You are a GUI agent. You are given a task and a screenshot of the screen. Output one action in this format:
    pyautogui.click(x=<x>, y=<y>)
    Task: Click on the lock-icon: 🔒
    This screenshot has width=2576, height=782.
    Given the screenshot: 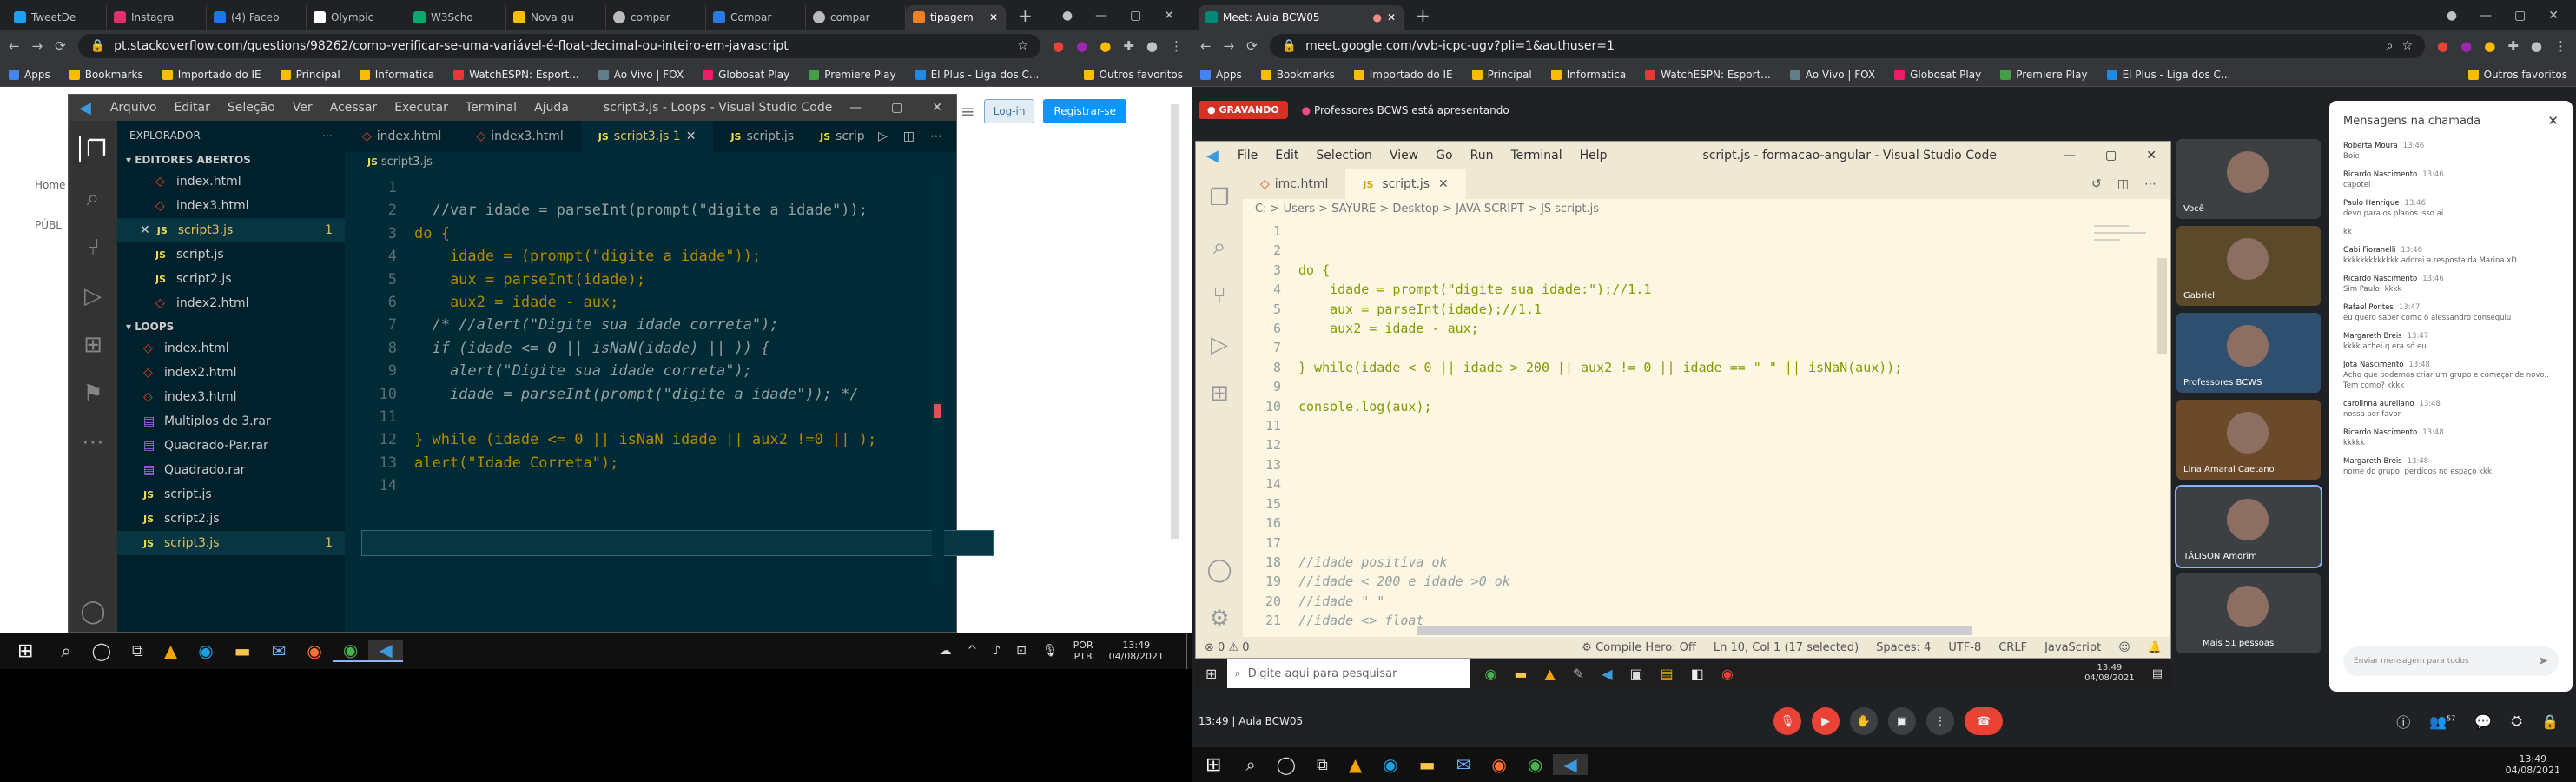 What is the action you would take?
    pyautogui.click(x=2550, y=721)
    